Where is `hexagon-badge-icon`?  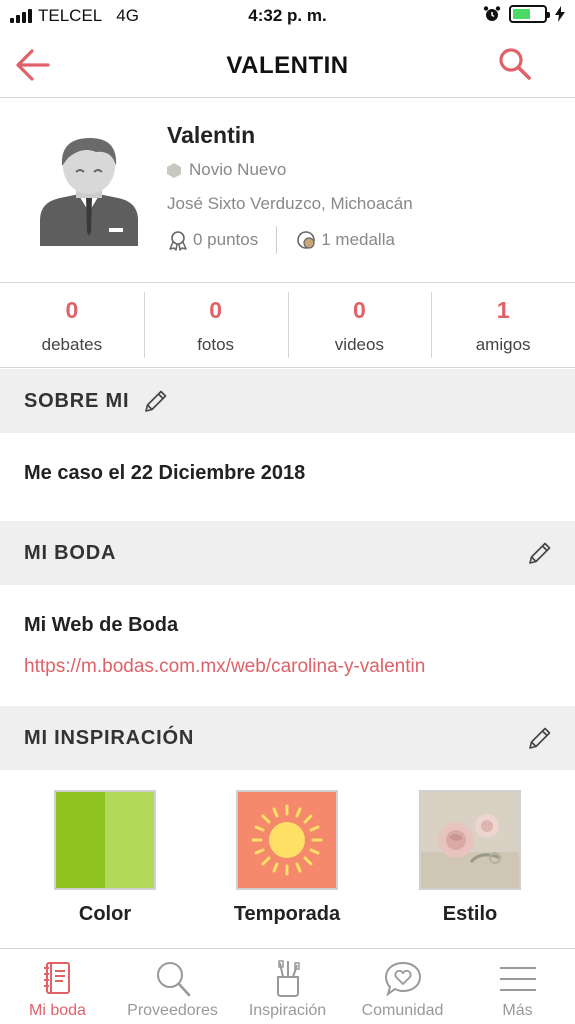
hexagon-badge-icon is located at coordinates (174, 170).